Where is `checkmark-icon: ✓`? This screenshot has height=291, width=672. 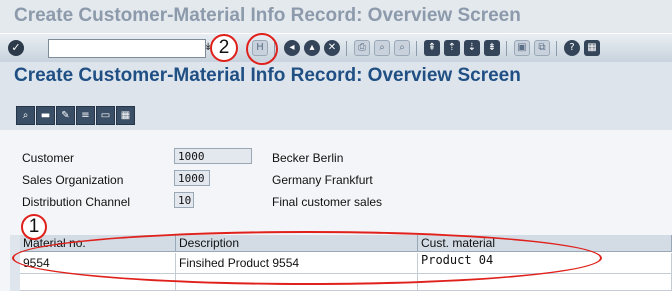
checkmark-icon: ✓ is located at coordinates (16, 48).